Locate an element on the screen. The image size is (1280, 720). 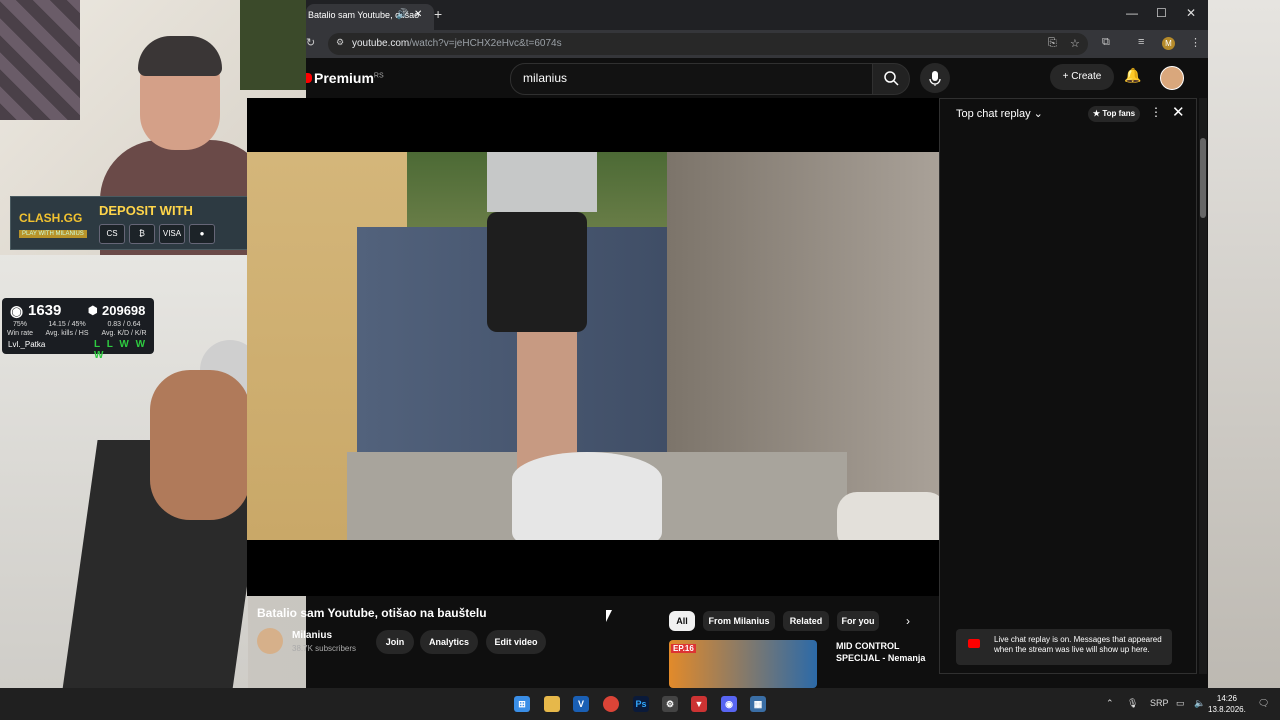
browser-tab: Batalio sam Youtube, otišao 🔊 ✕ is located at coordinates (370, 17).